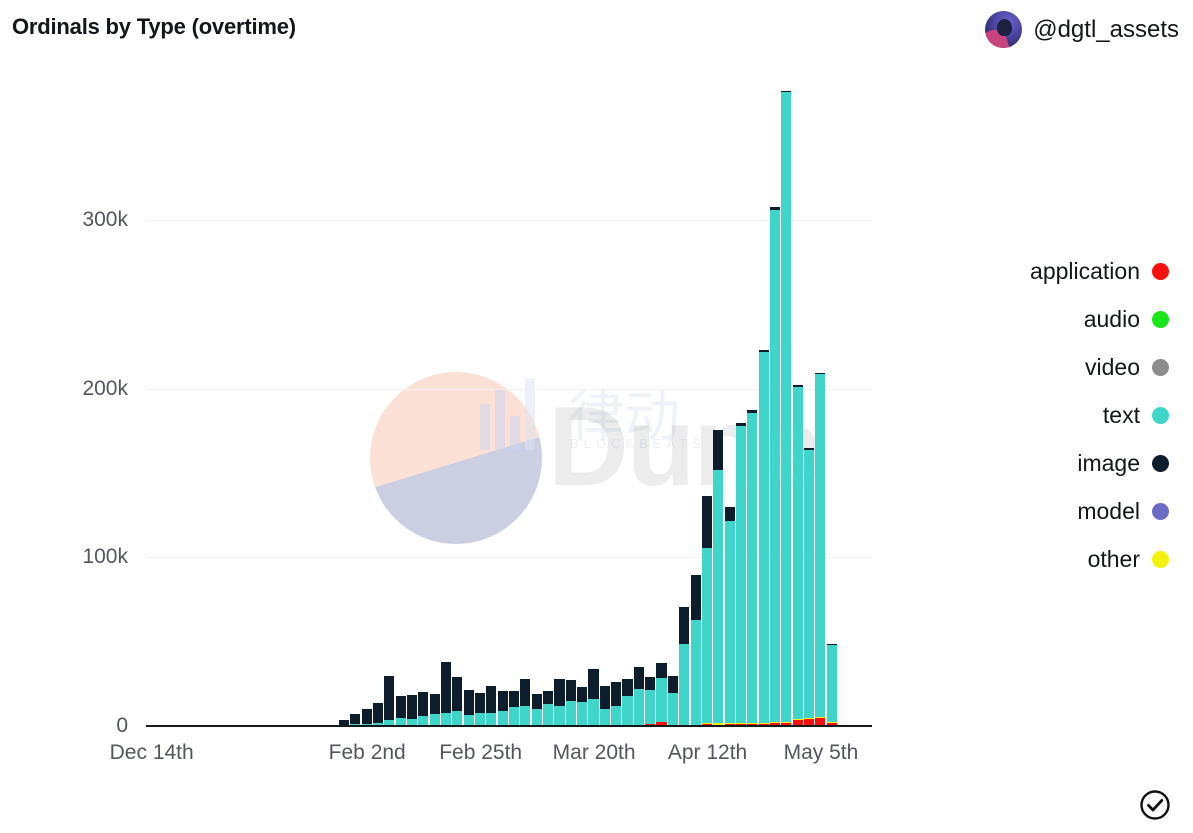 The height and width of the screenshot is (833, 1193). Describe the element at coordinates (105, 557) in the screenshot. I see `y-axis-tick-label: 100k` at that location.